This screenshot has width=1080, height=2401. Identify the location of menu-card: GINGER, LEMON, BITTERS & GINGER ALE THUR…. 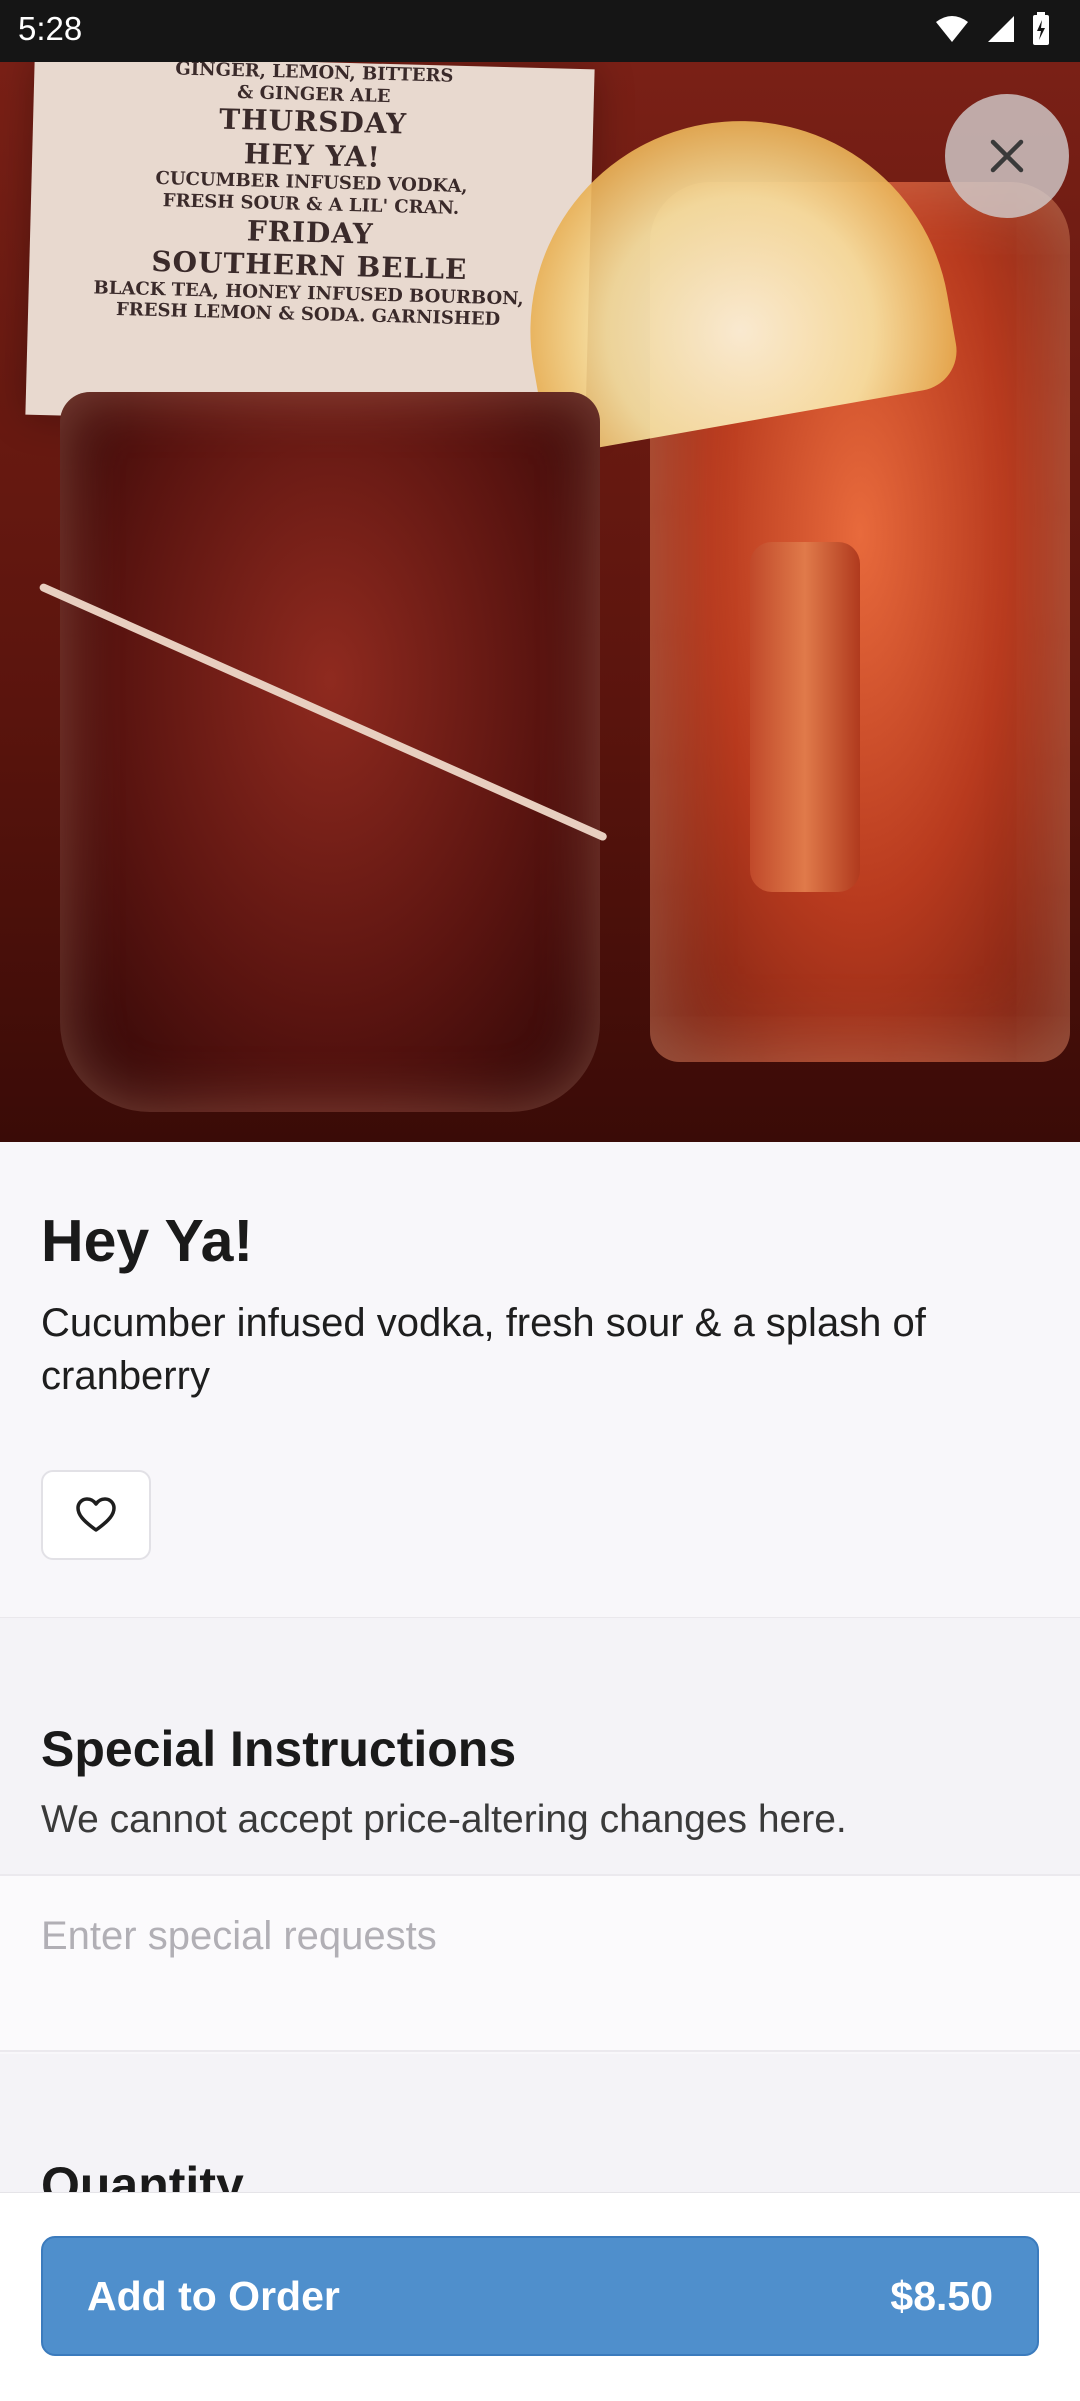
(310, 246).